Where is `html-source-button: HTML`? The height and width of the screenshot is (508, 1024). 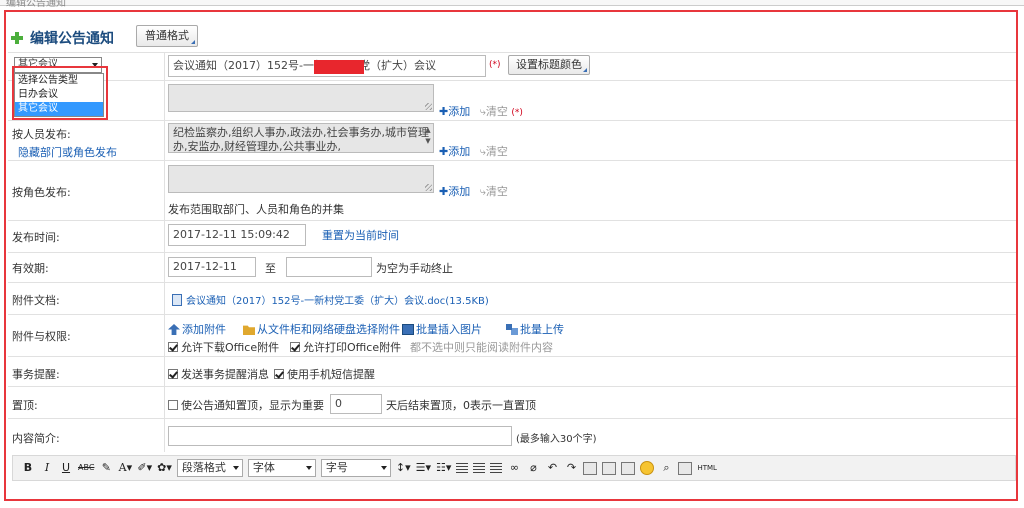 html-source-button: HTML is located at coordinates (706, 468).